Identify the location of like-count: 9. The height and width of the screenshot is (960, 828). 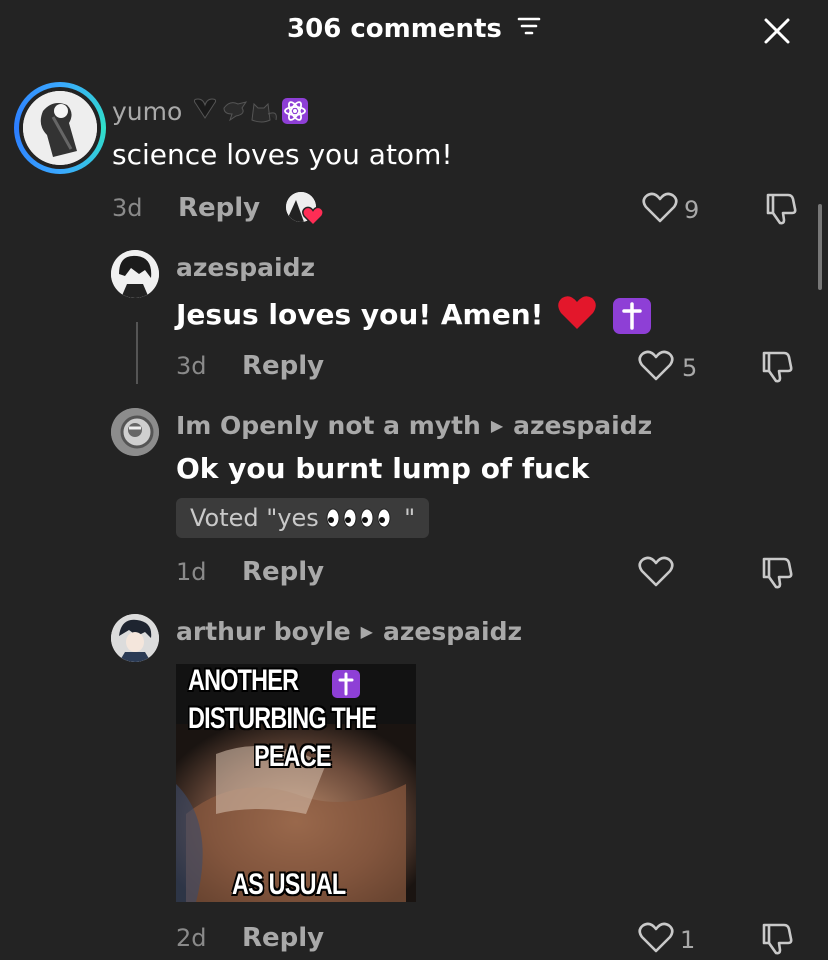
(692, 210).